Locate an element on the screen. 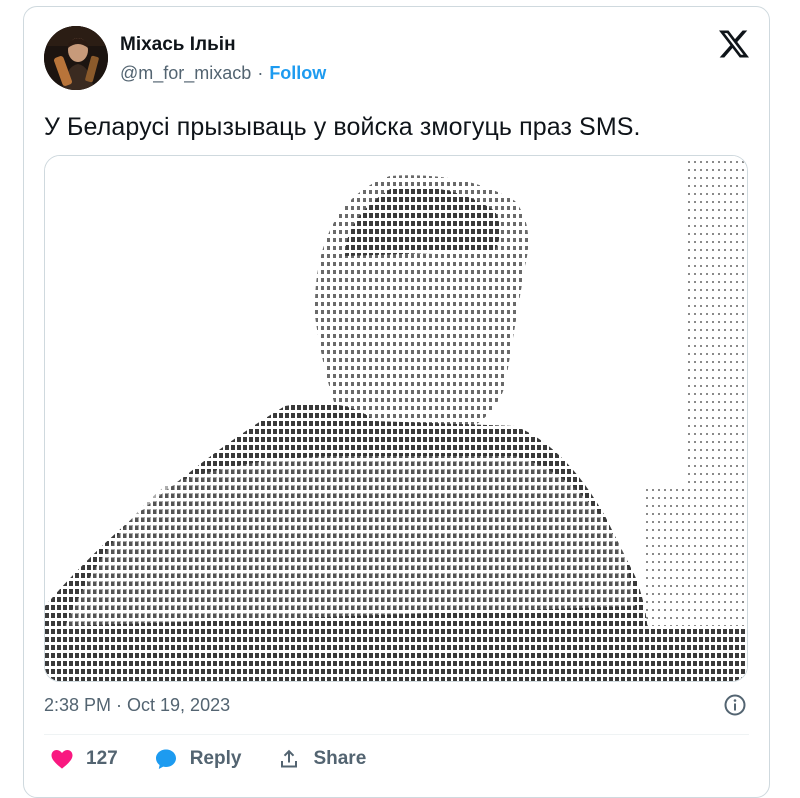 This screenshot has height=798, width=800. share-button: Share is located at coordinates (321, 759).